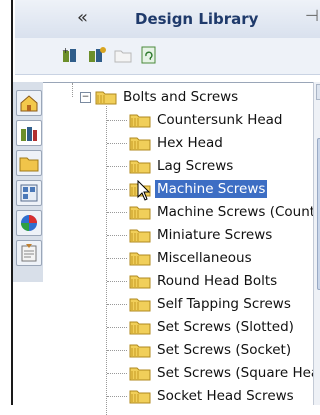  Describe the element at coordinates (225, 327) in the screenshot. I see `tree-node-label: Set Screws (Slotted)` at that location.